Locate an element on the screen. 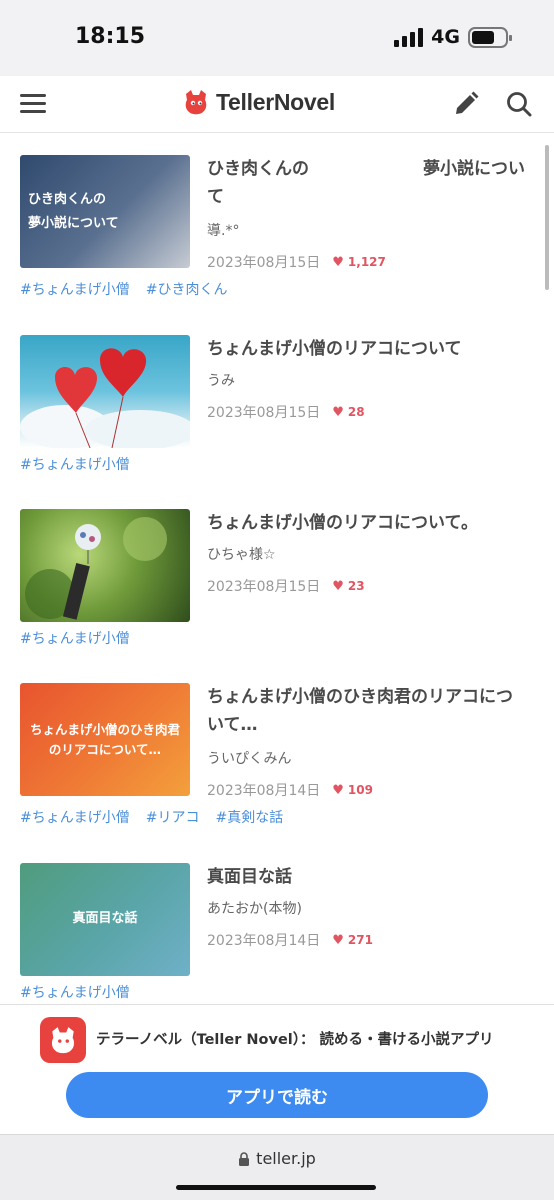  lock-icon is located at coordinates (244, 1158).